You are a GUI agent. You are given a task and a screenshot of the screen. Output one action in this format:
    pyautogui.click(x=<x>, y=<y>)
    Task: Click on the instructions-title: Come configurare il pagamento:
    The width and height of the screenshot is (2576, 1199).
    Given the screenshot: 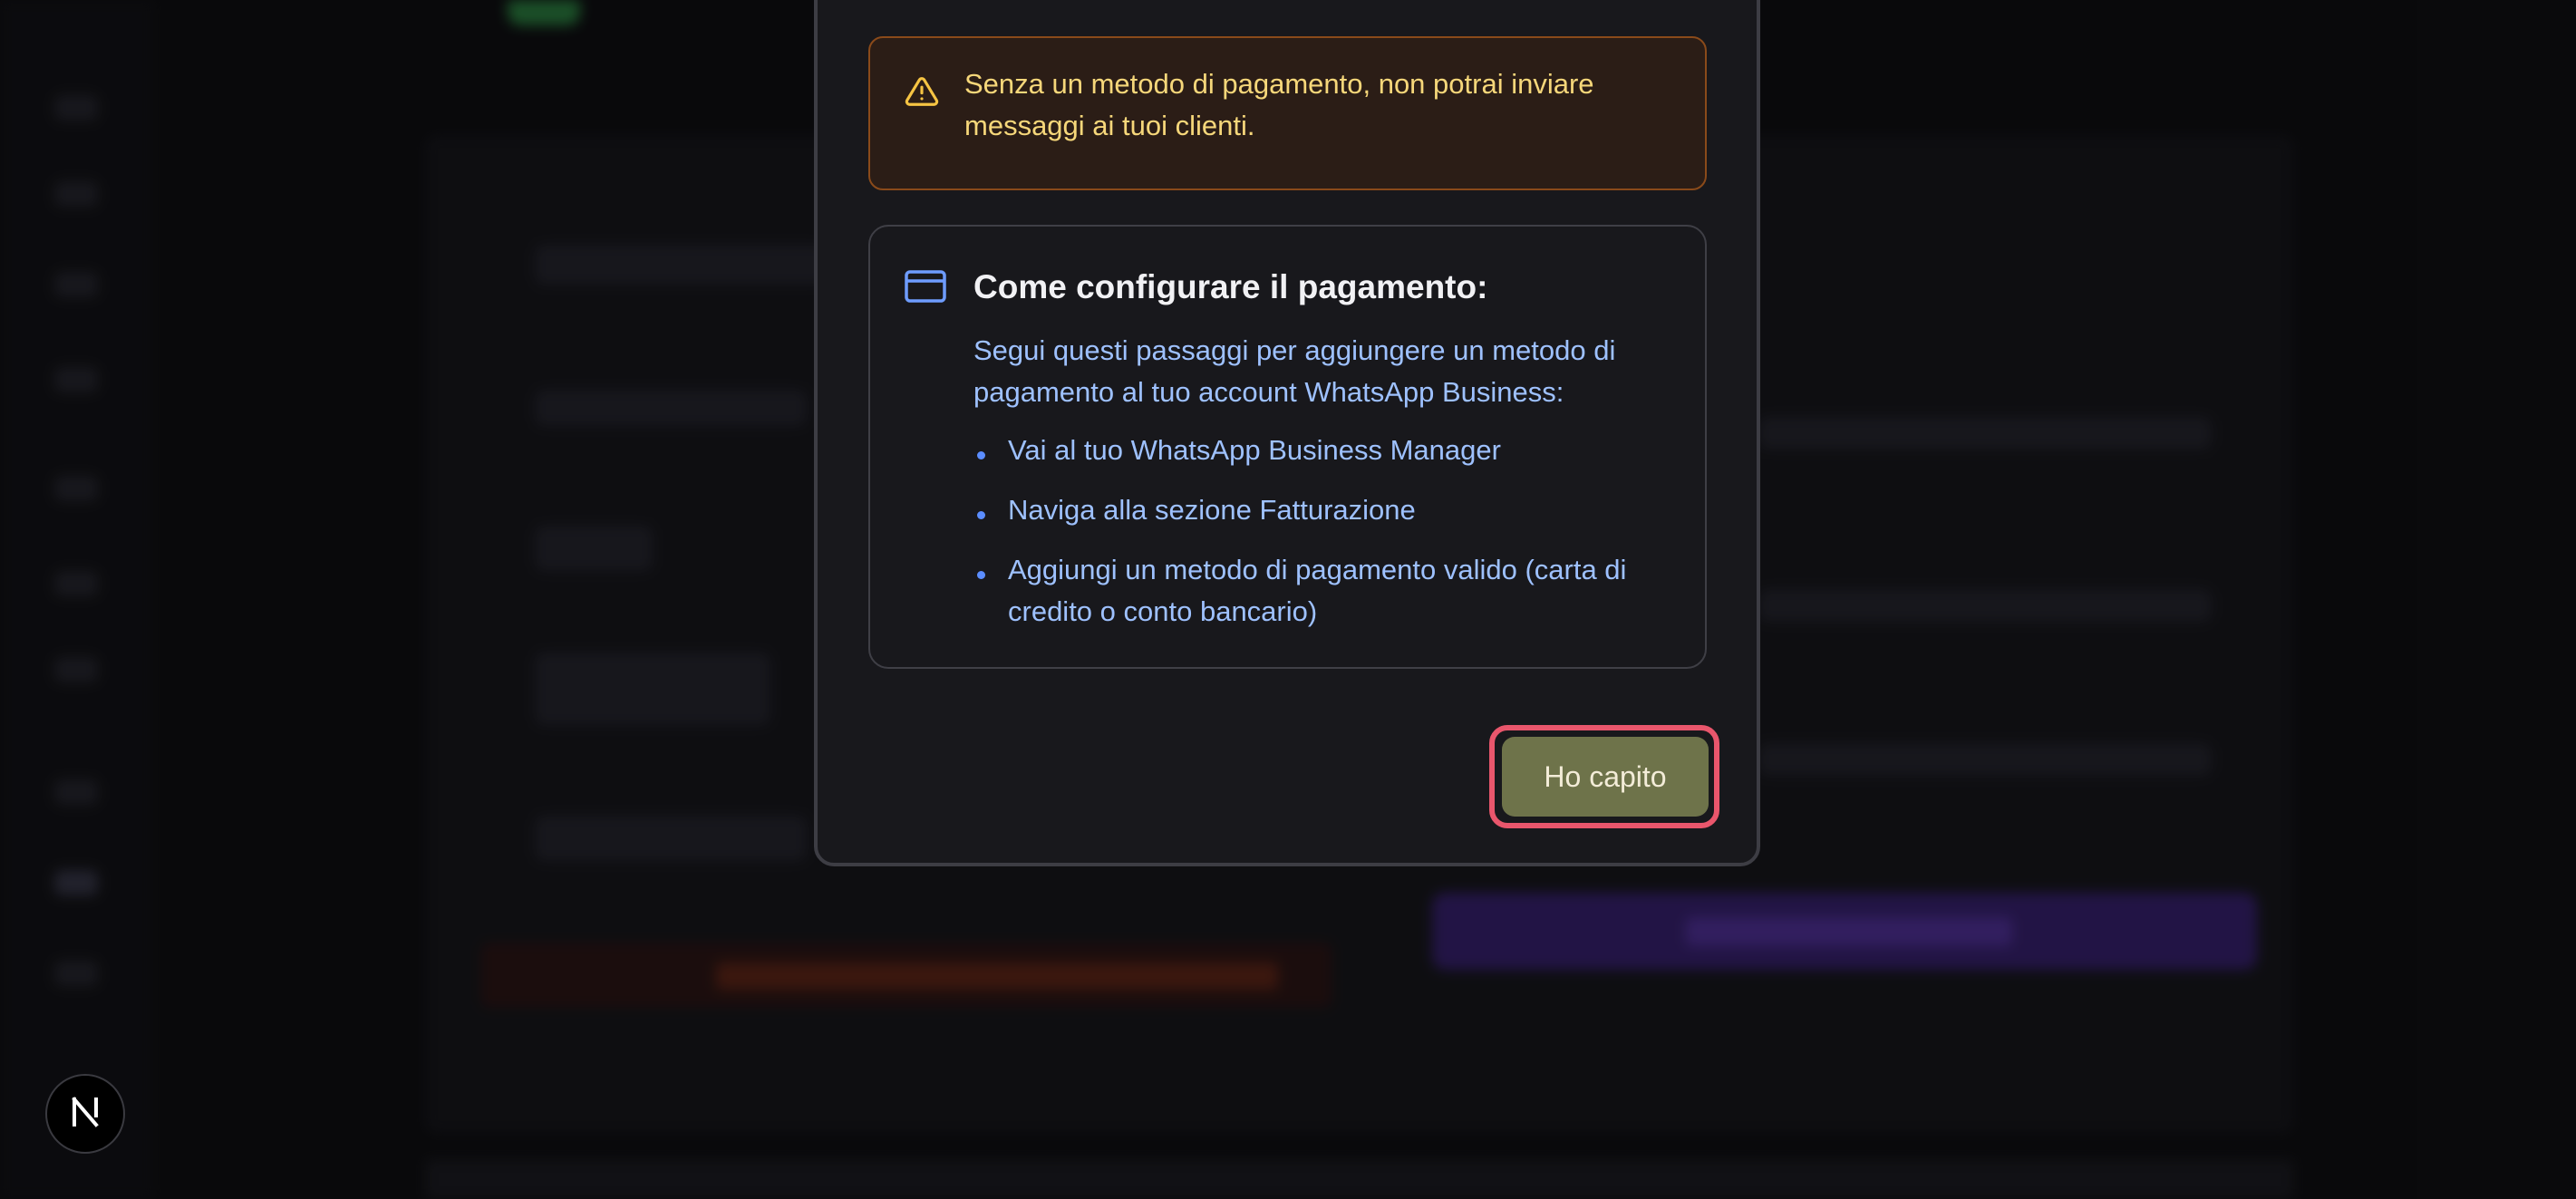 What is the action you would take?
    pyautogui.click(x=1230, y=286)
    